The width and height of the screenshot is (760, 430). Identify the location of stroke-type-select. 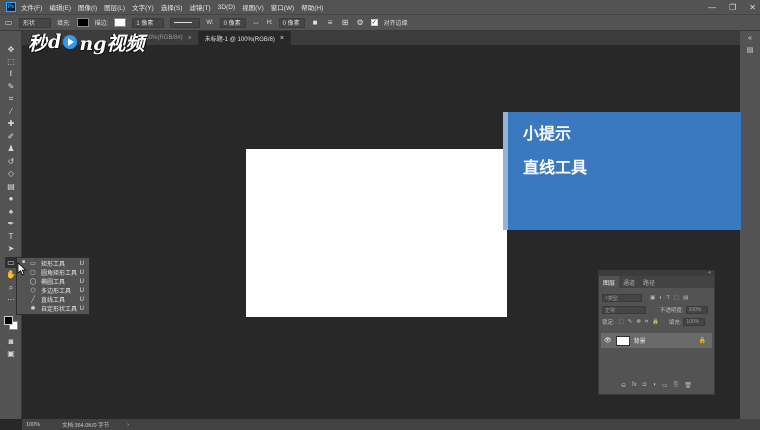
(185, 22).